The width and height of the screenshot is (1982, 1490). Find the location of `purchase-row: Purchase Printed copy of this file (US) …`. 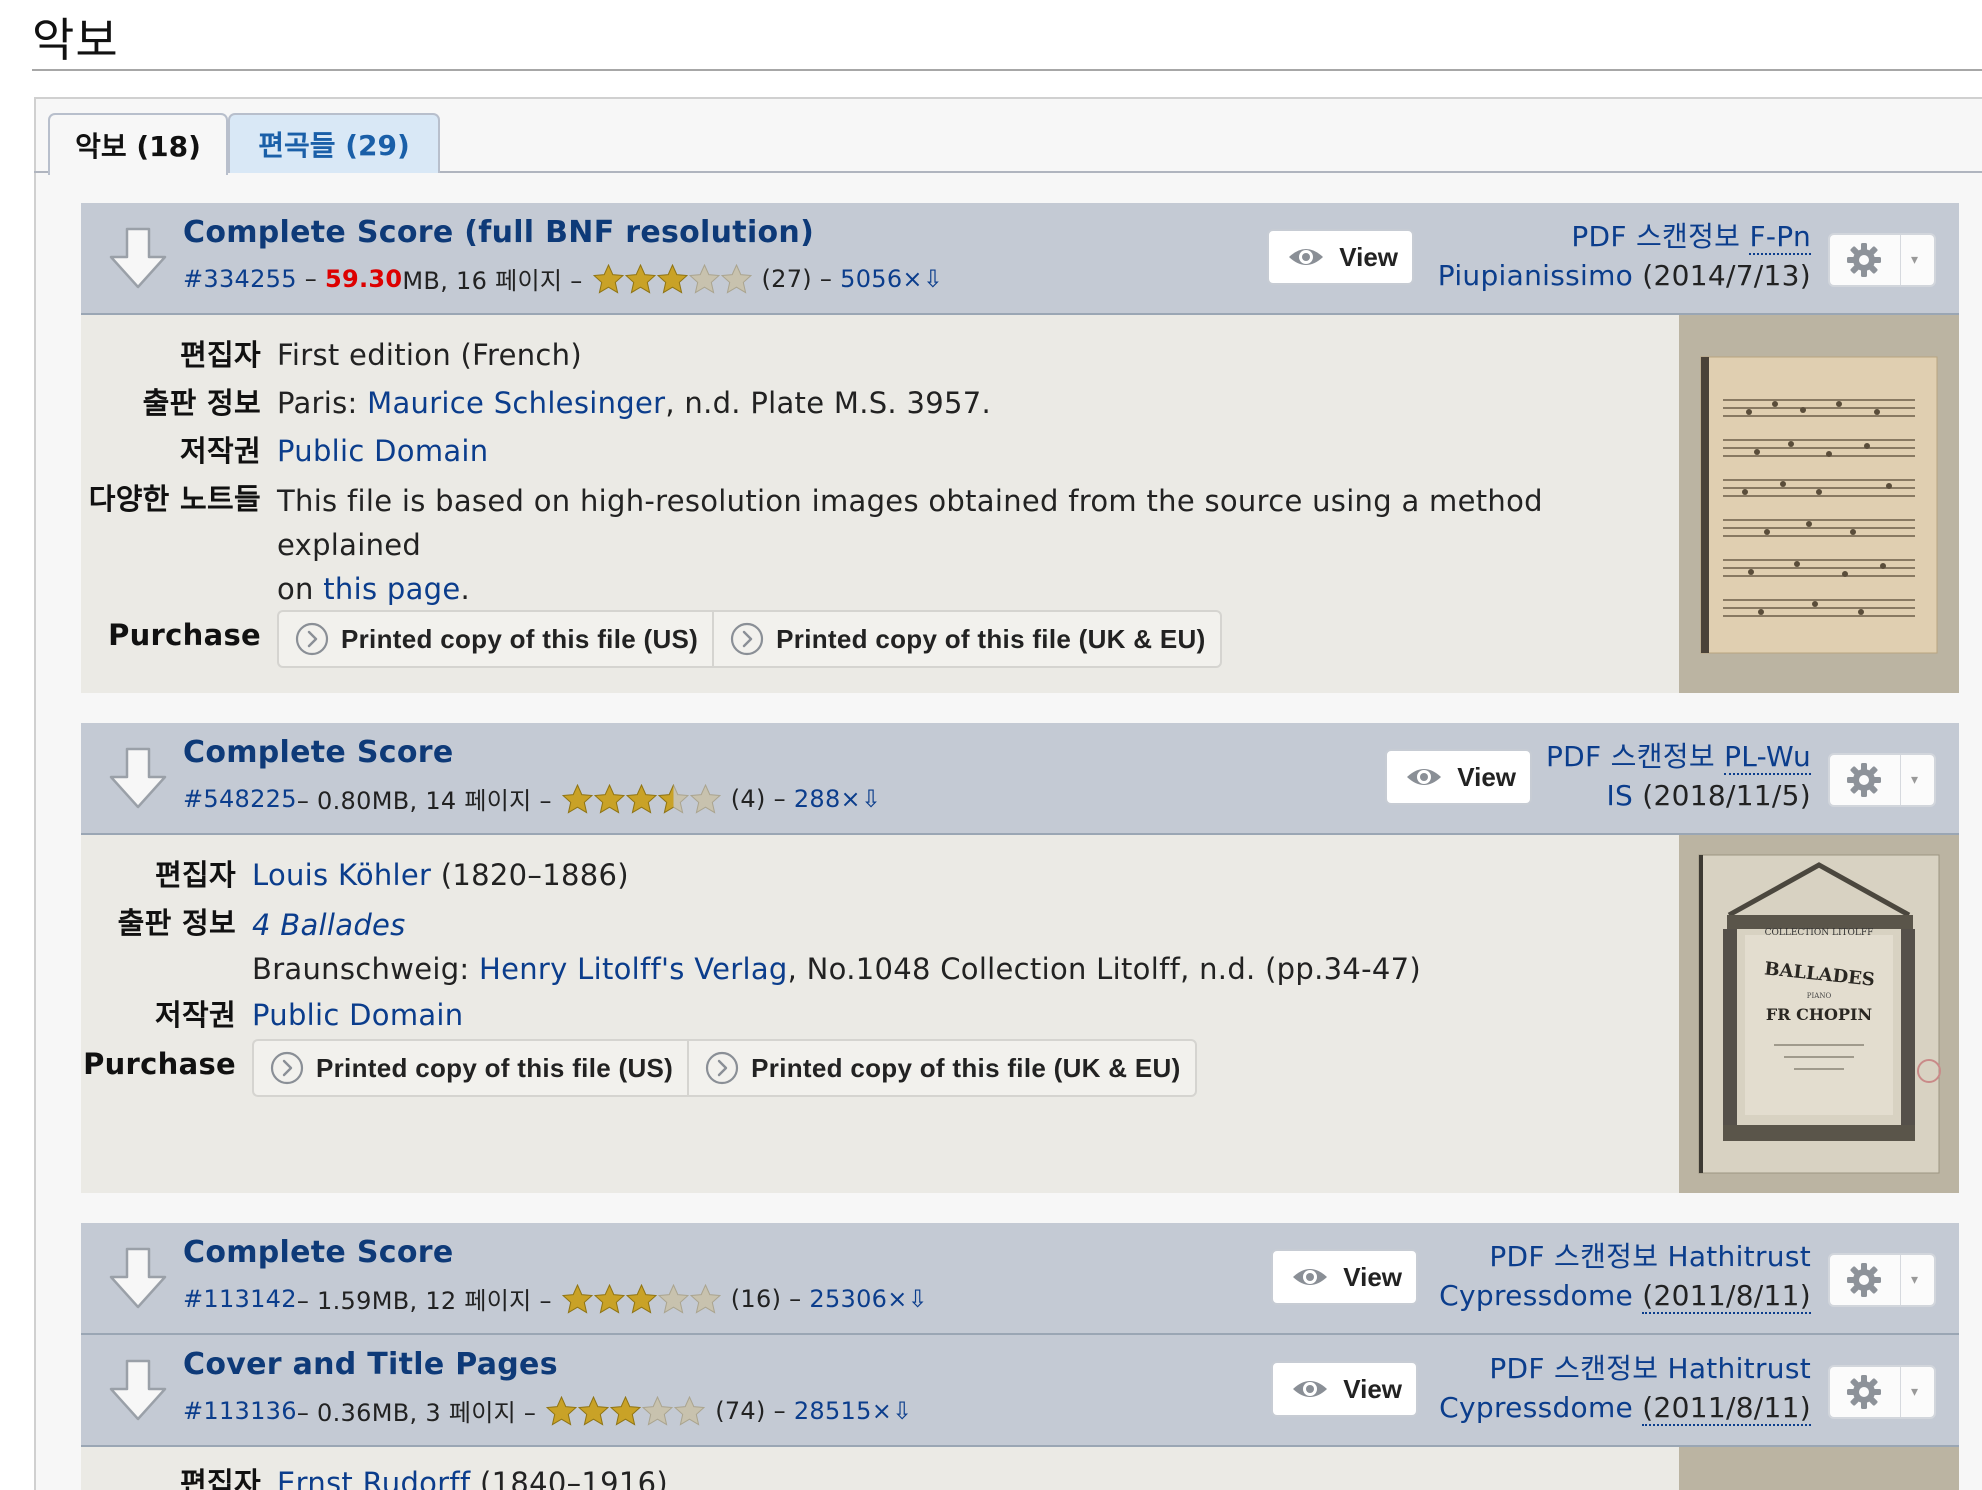

purchase-row: Purchase Printed copy of this file (US) … is located at coordinates (651, 639).